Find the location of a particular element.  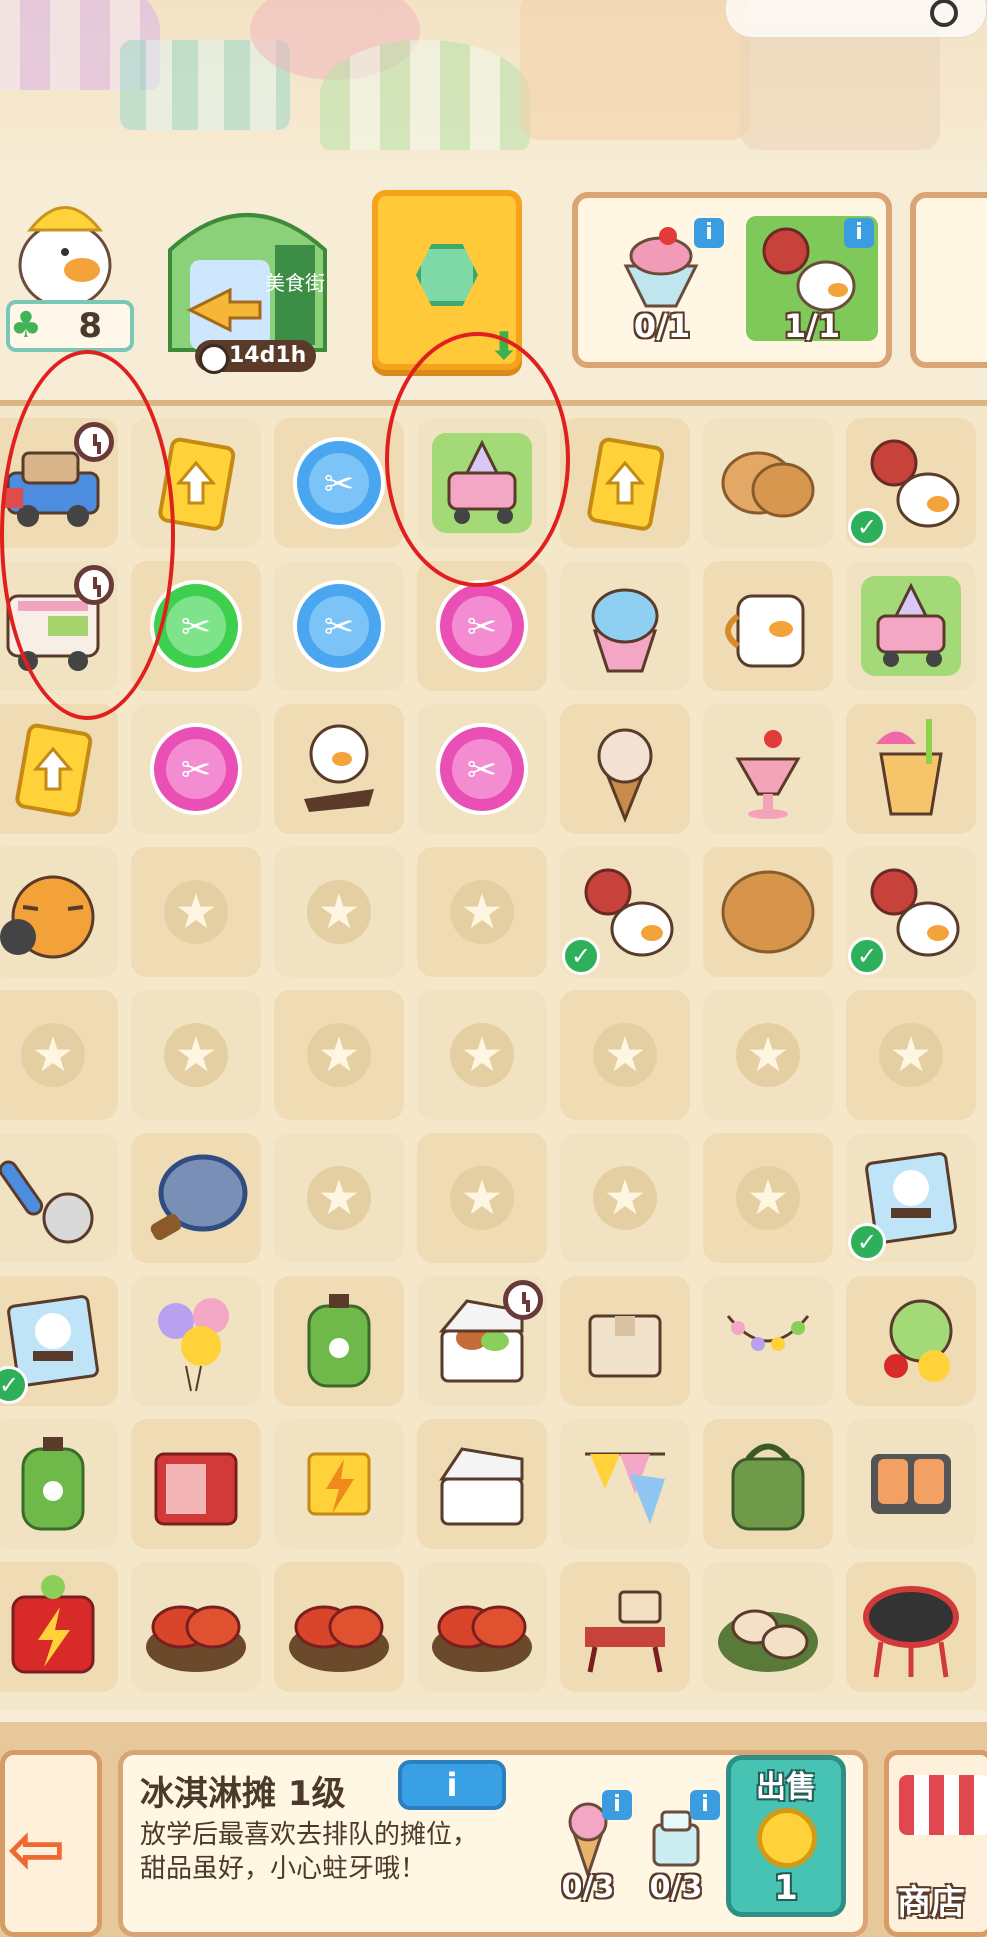

upgrade-card-icon is located at coordinates (54, 769).